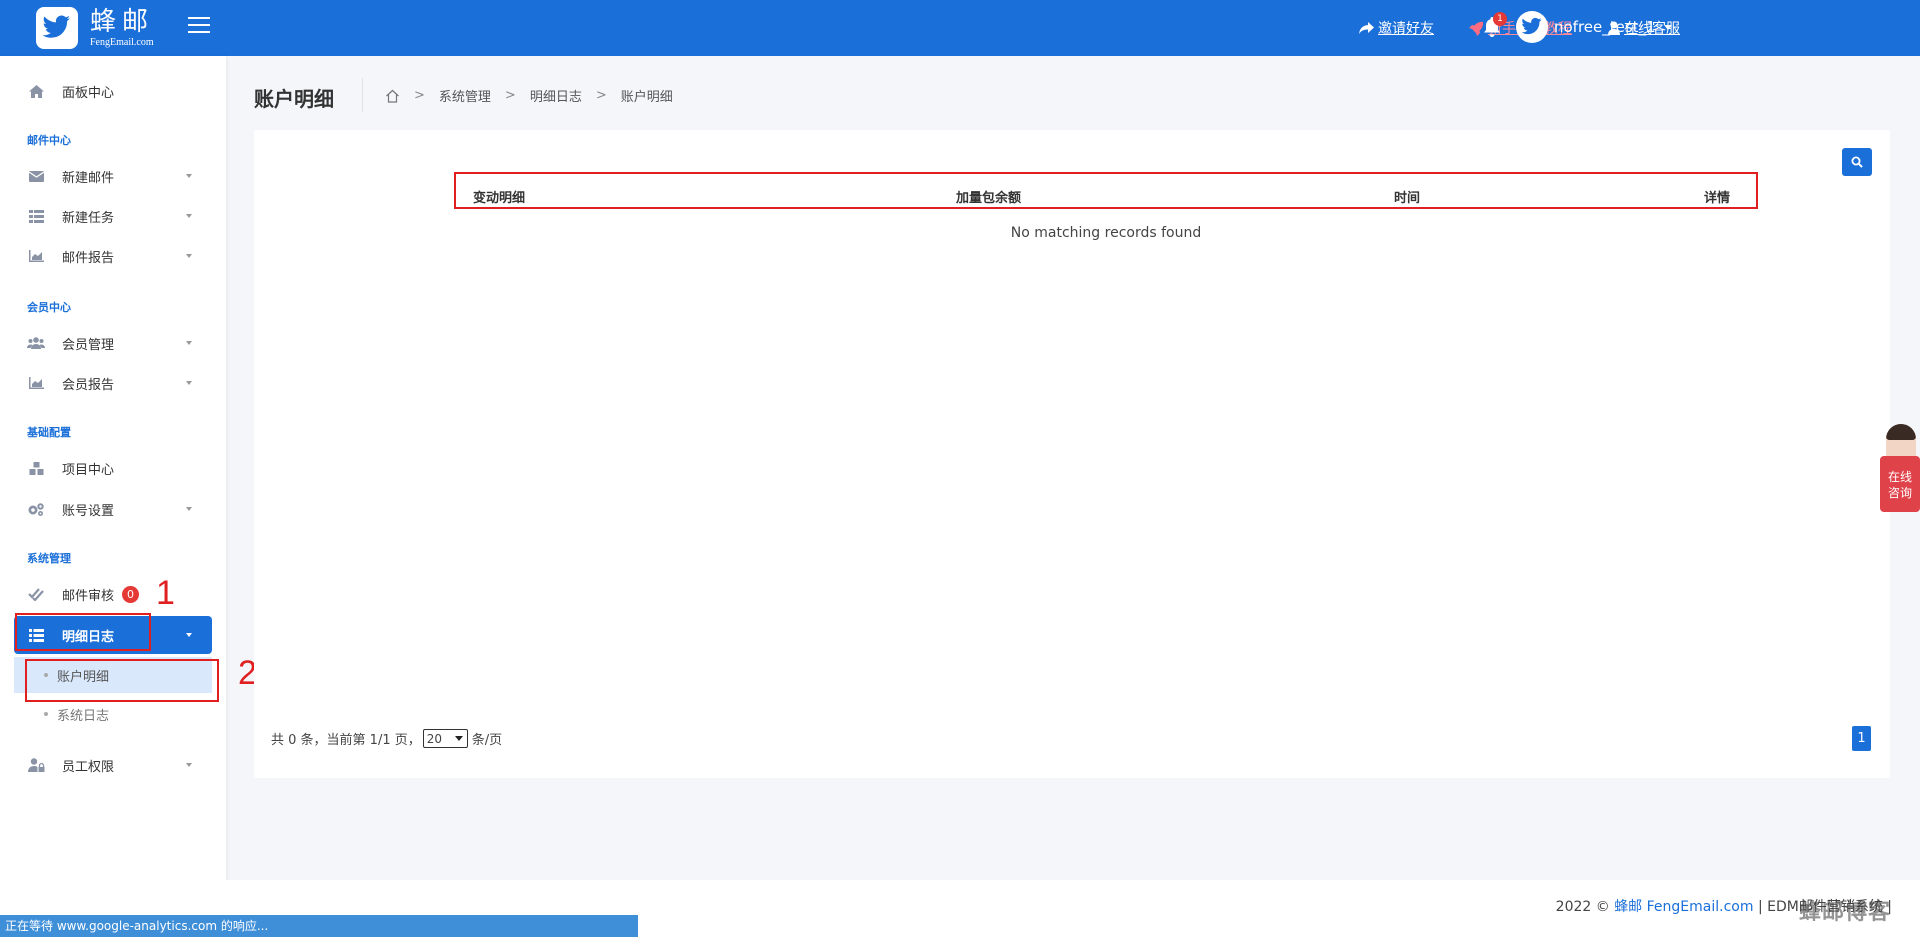 This screenshot has width=1920, height=937. Describe the element at coordinates (113, 256) in the screenshot. I see `sidebar-item-mail-report: 邮件报告` at that location.